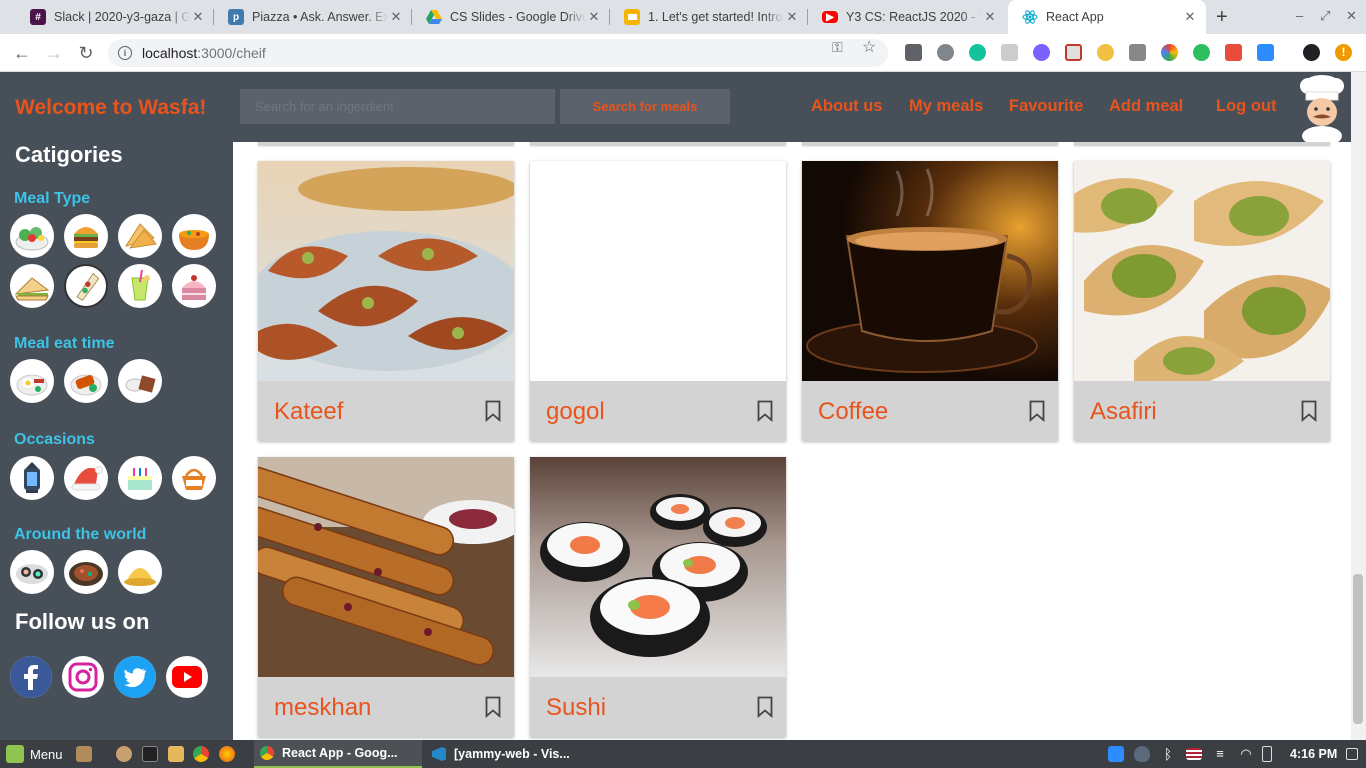  Describe the element at coordinates (176, 754) in the screenshot. I see `folder-icon` at that location.